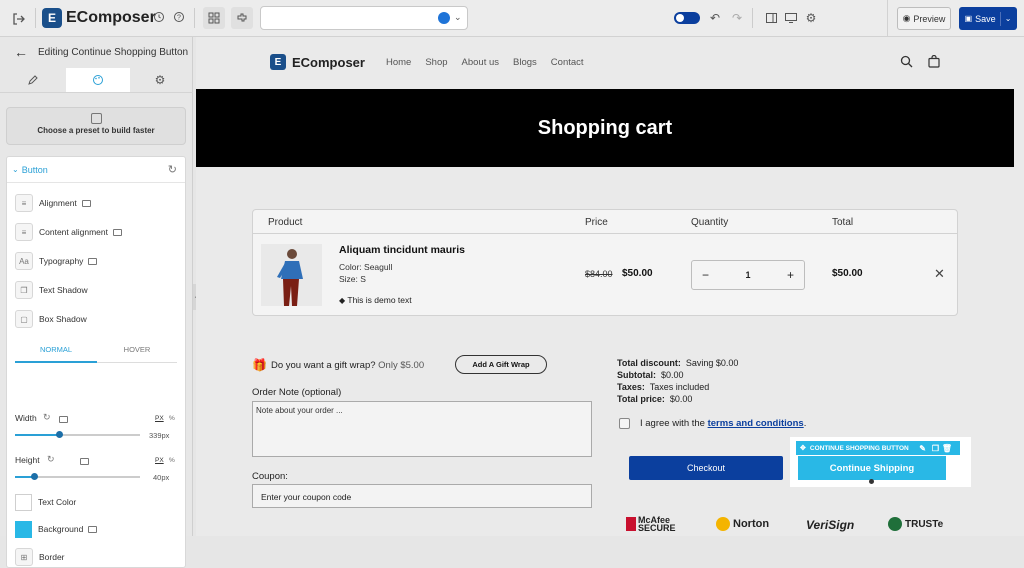 This screenshot has height=568, width=1024. I want to click on height-slider, so click(77, 476).